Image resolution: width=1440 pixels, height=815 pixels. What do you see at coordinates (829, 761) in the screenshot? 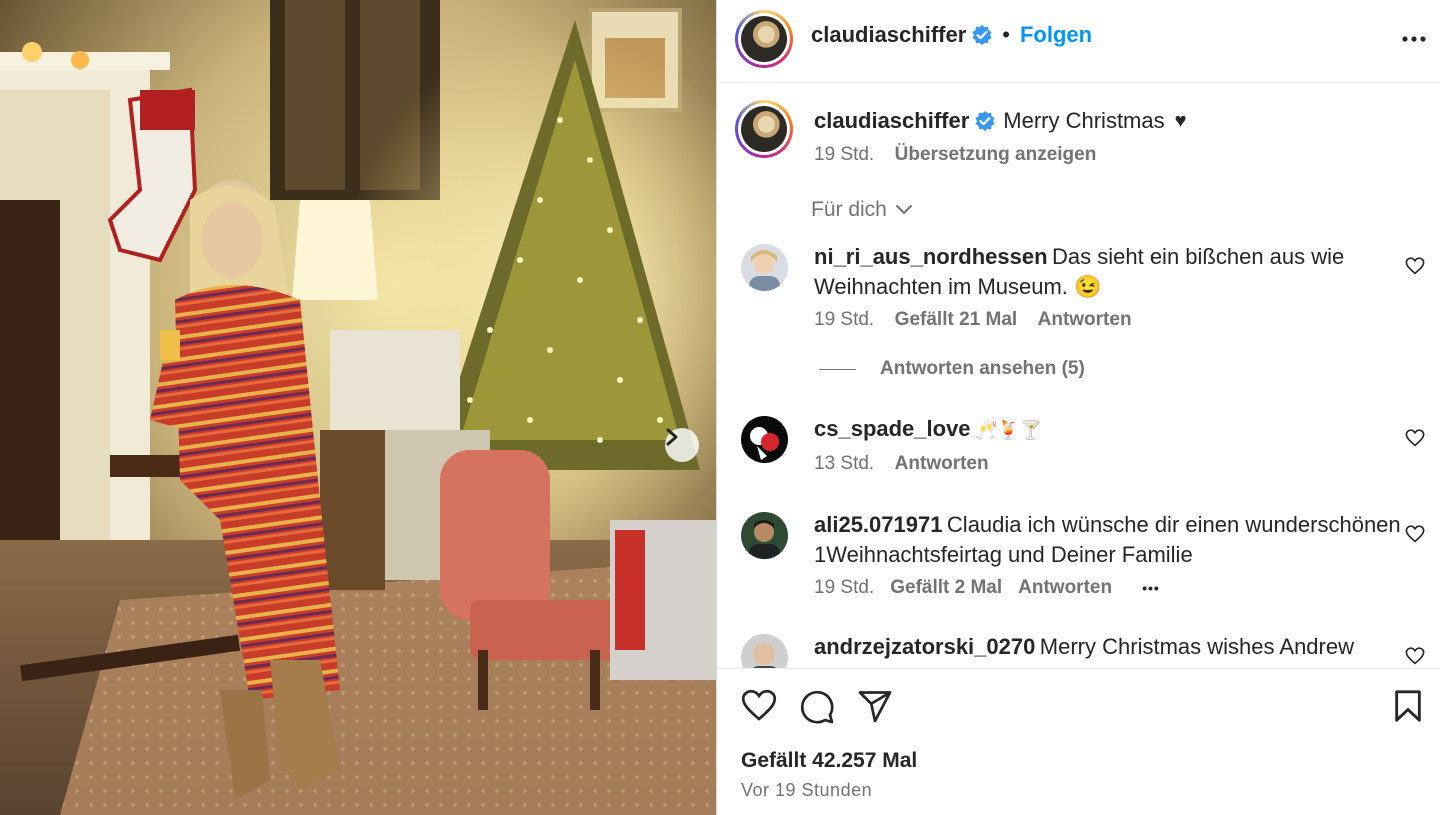
I see `like-count: Gefällt 42.257 Mal` at bounding box center [829, 761].